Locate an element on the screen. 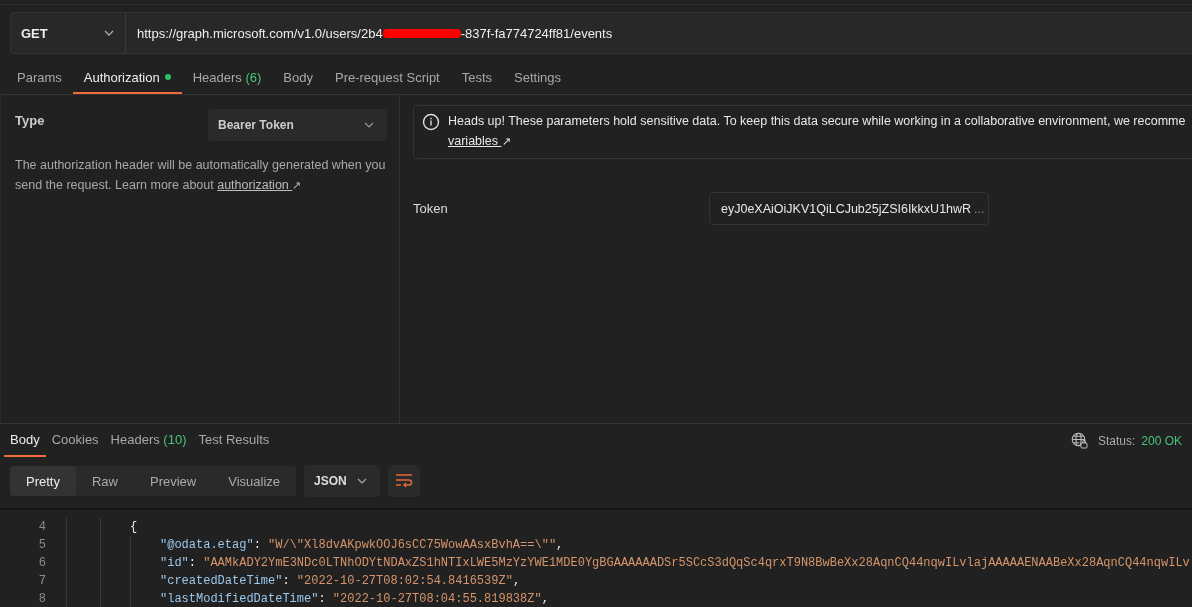  code-token: "lastModifiedDateTime" is located at coordinates (239, 599).